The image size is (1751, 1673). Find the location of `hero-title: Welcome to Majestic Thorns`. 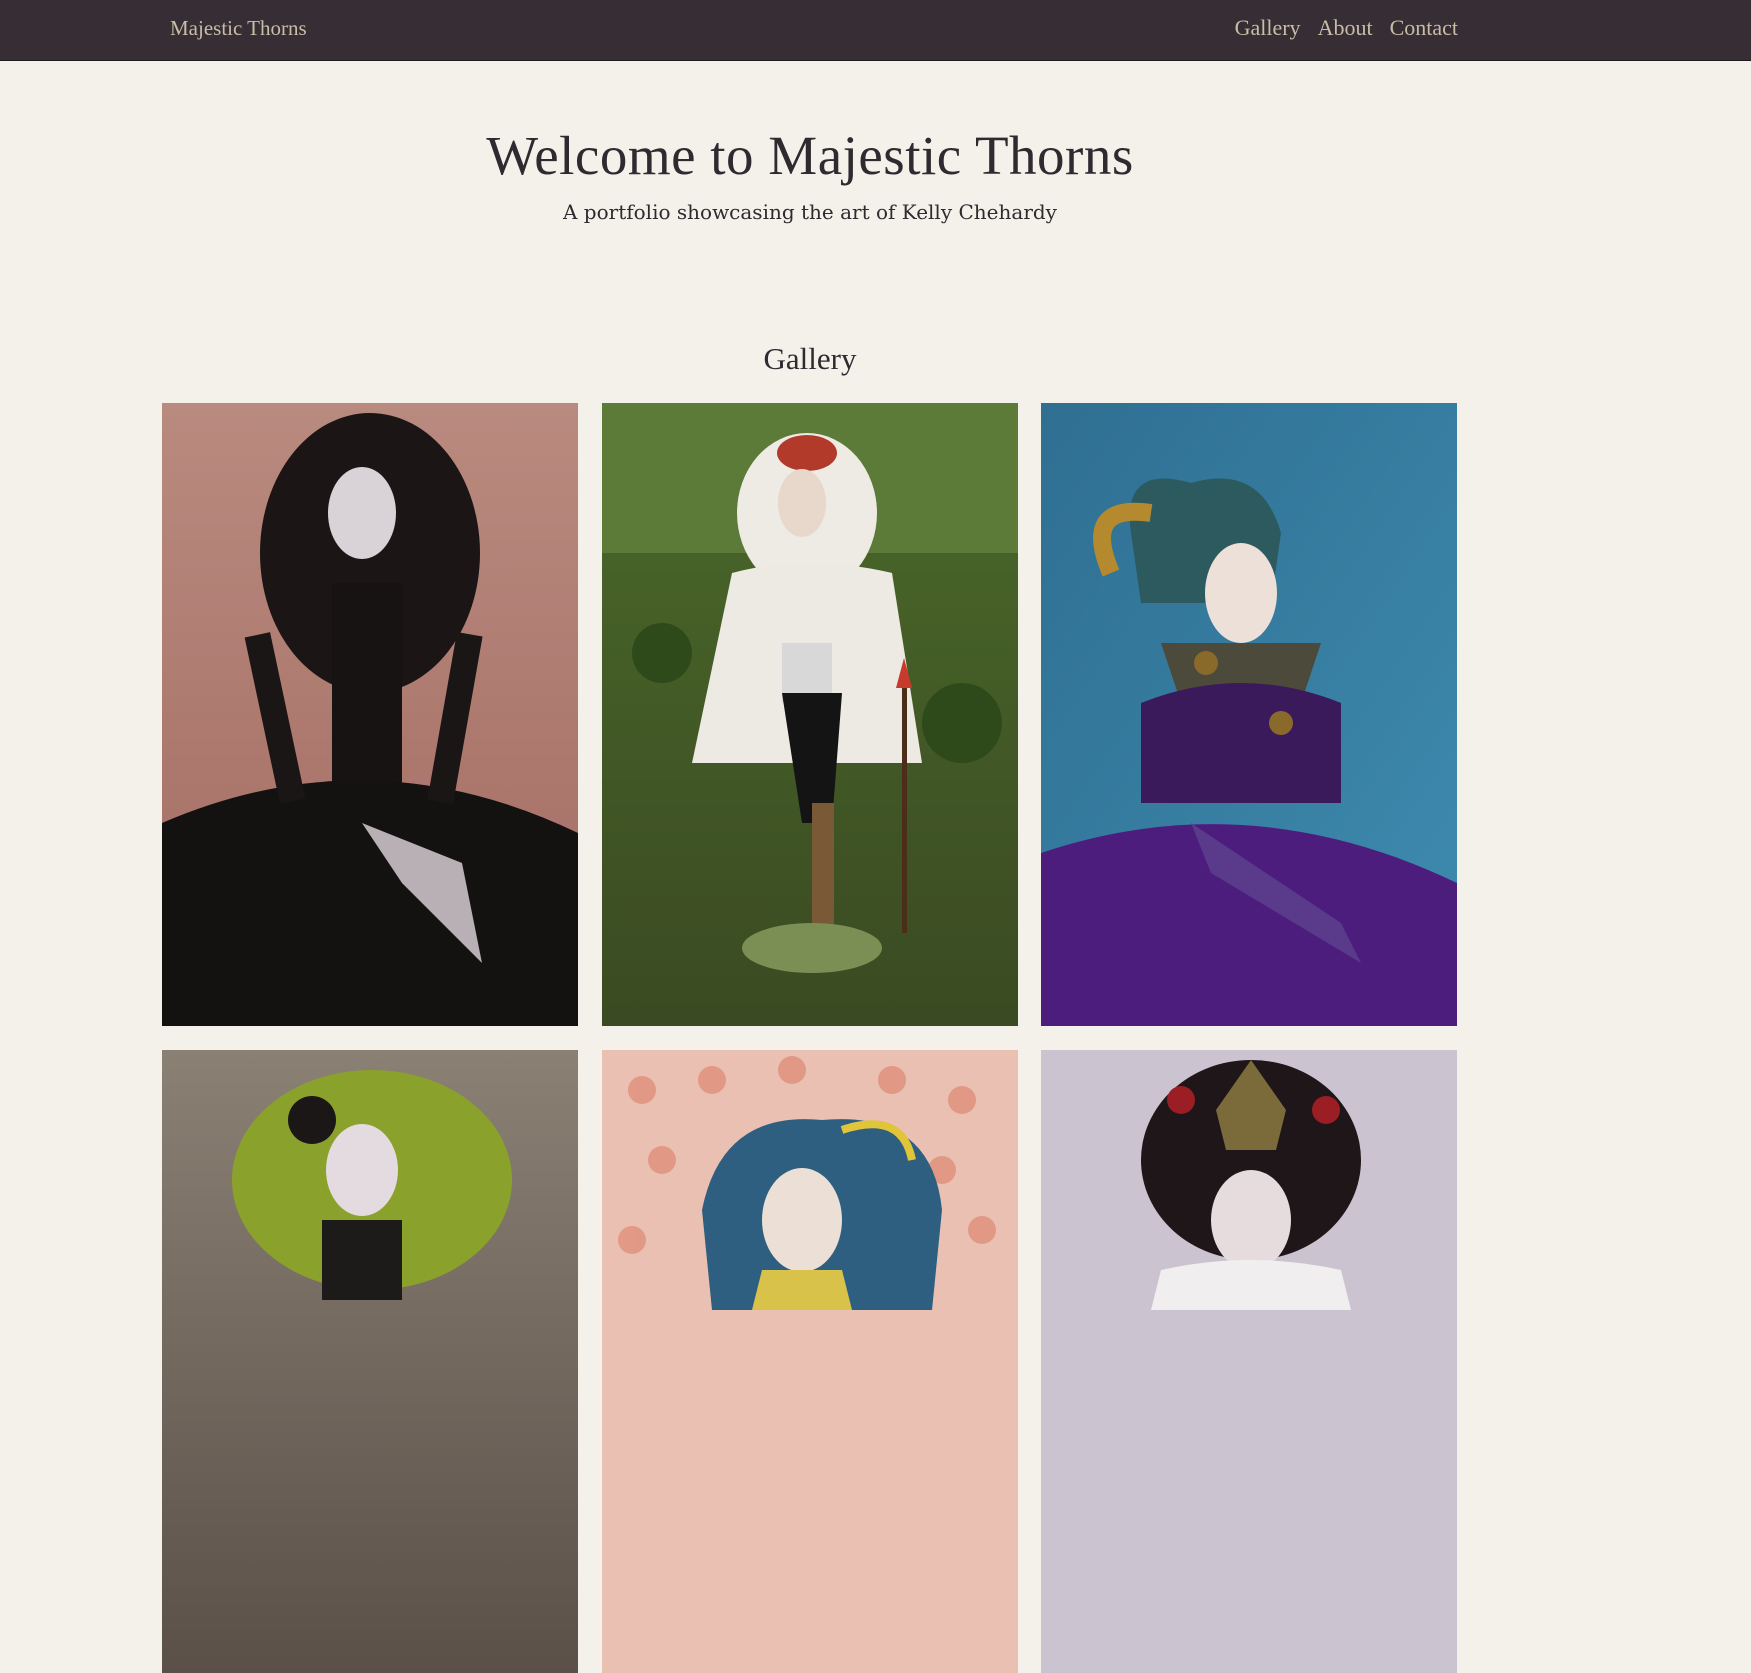

hero-title: Welcome to Majestic Thorns is located at coordinates (810, 155).